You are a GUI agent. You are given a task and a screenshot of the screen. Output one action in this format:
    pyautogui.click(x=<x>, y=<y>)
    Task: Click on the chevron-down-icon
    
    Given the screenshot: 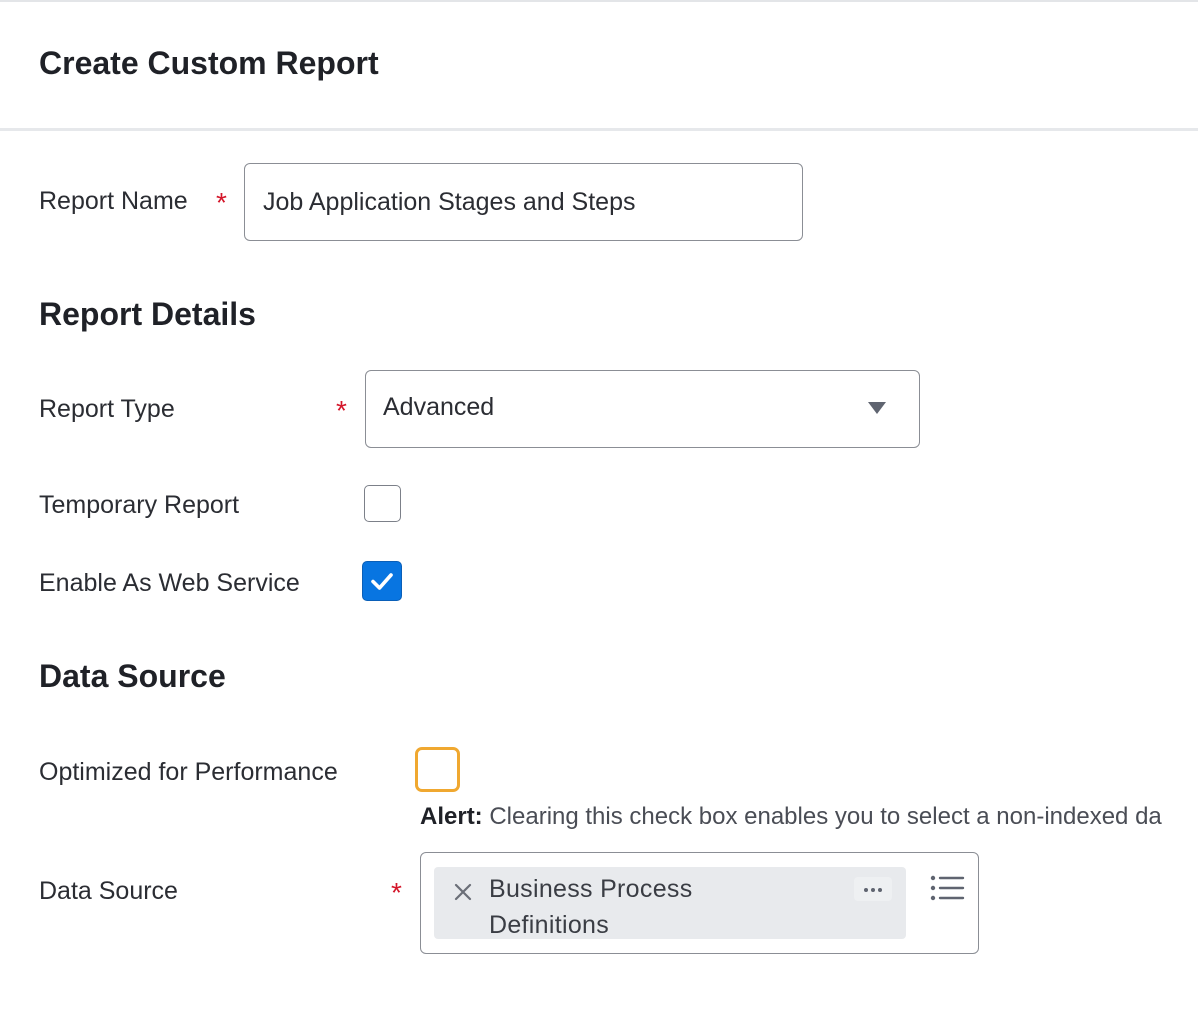 What is the action you would take?
    pyautogui.click(x=877, y=408)
    